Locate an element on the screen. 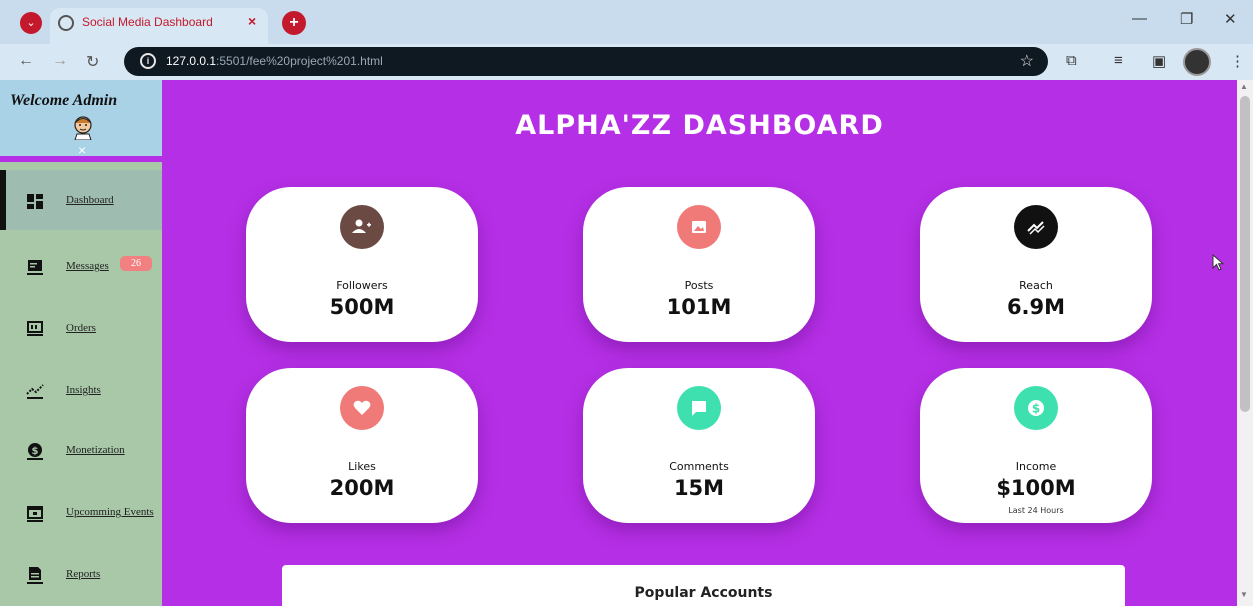 This screenshot has height=606, width=1253. back-icon: ← is located at coordinates (26, 61).